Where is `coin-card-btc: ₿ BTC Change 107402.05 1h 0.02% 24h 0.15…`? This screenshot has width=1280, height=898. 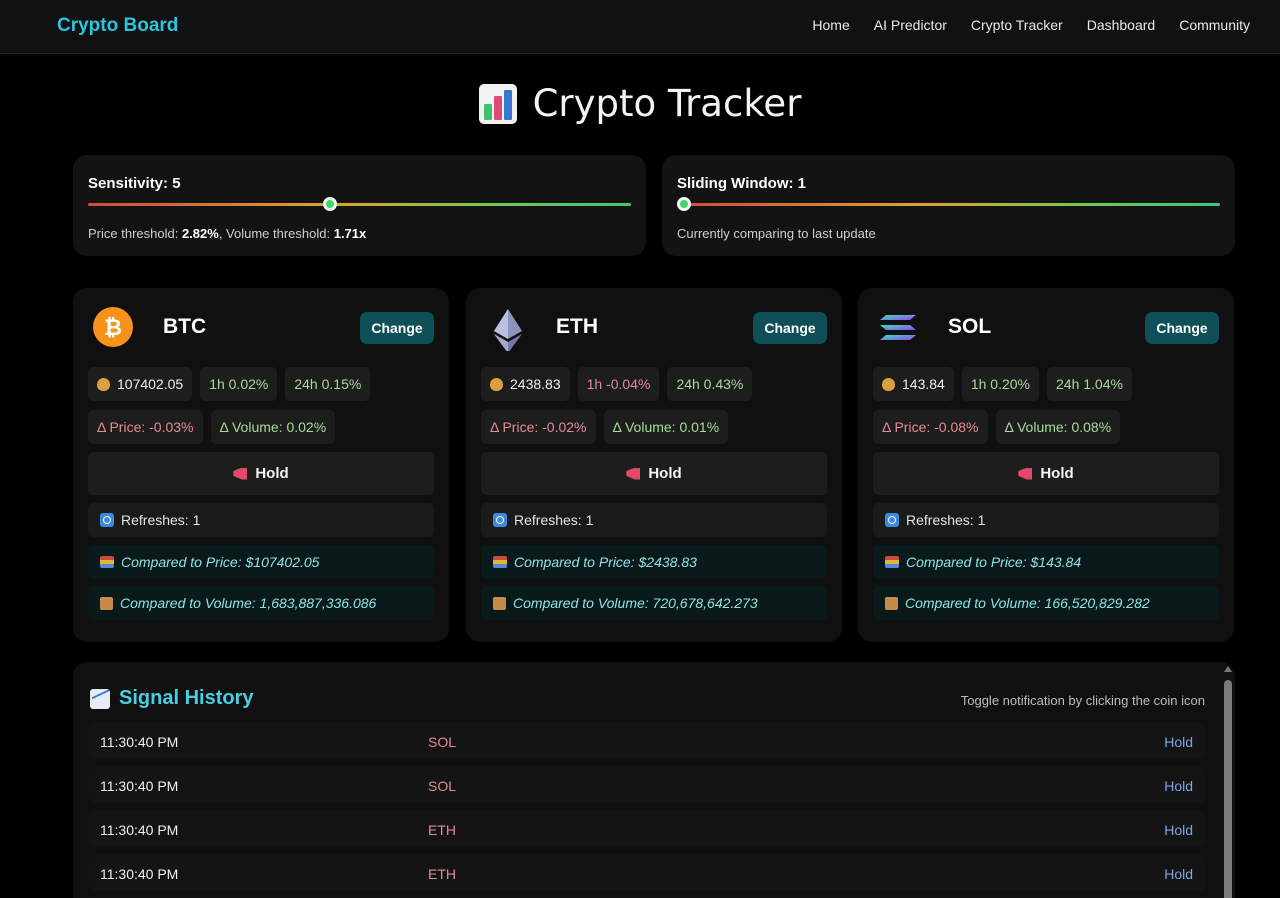
coin-card-btc: ₿ BTC Change 107402.05 1h 0.02% 24h 0.15… is located at coordinates (261, 465).